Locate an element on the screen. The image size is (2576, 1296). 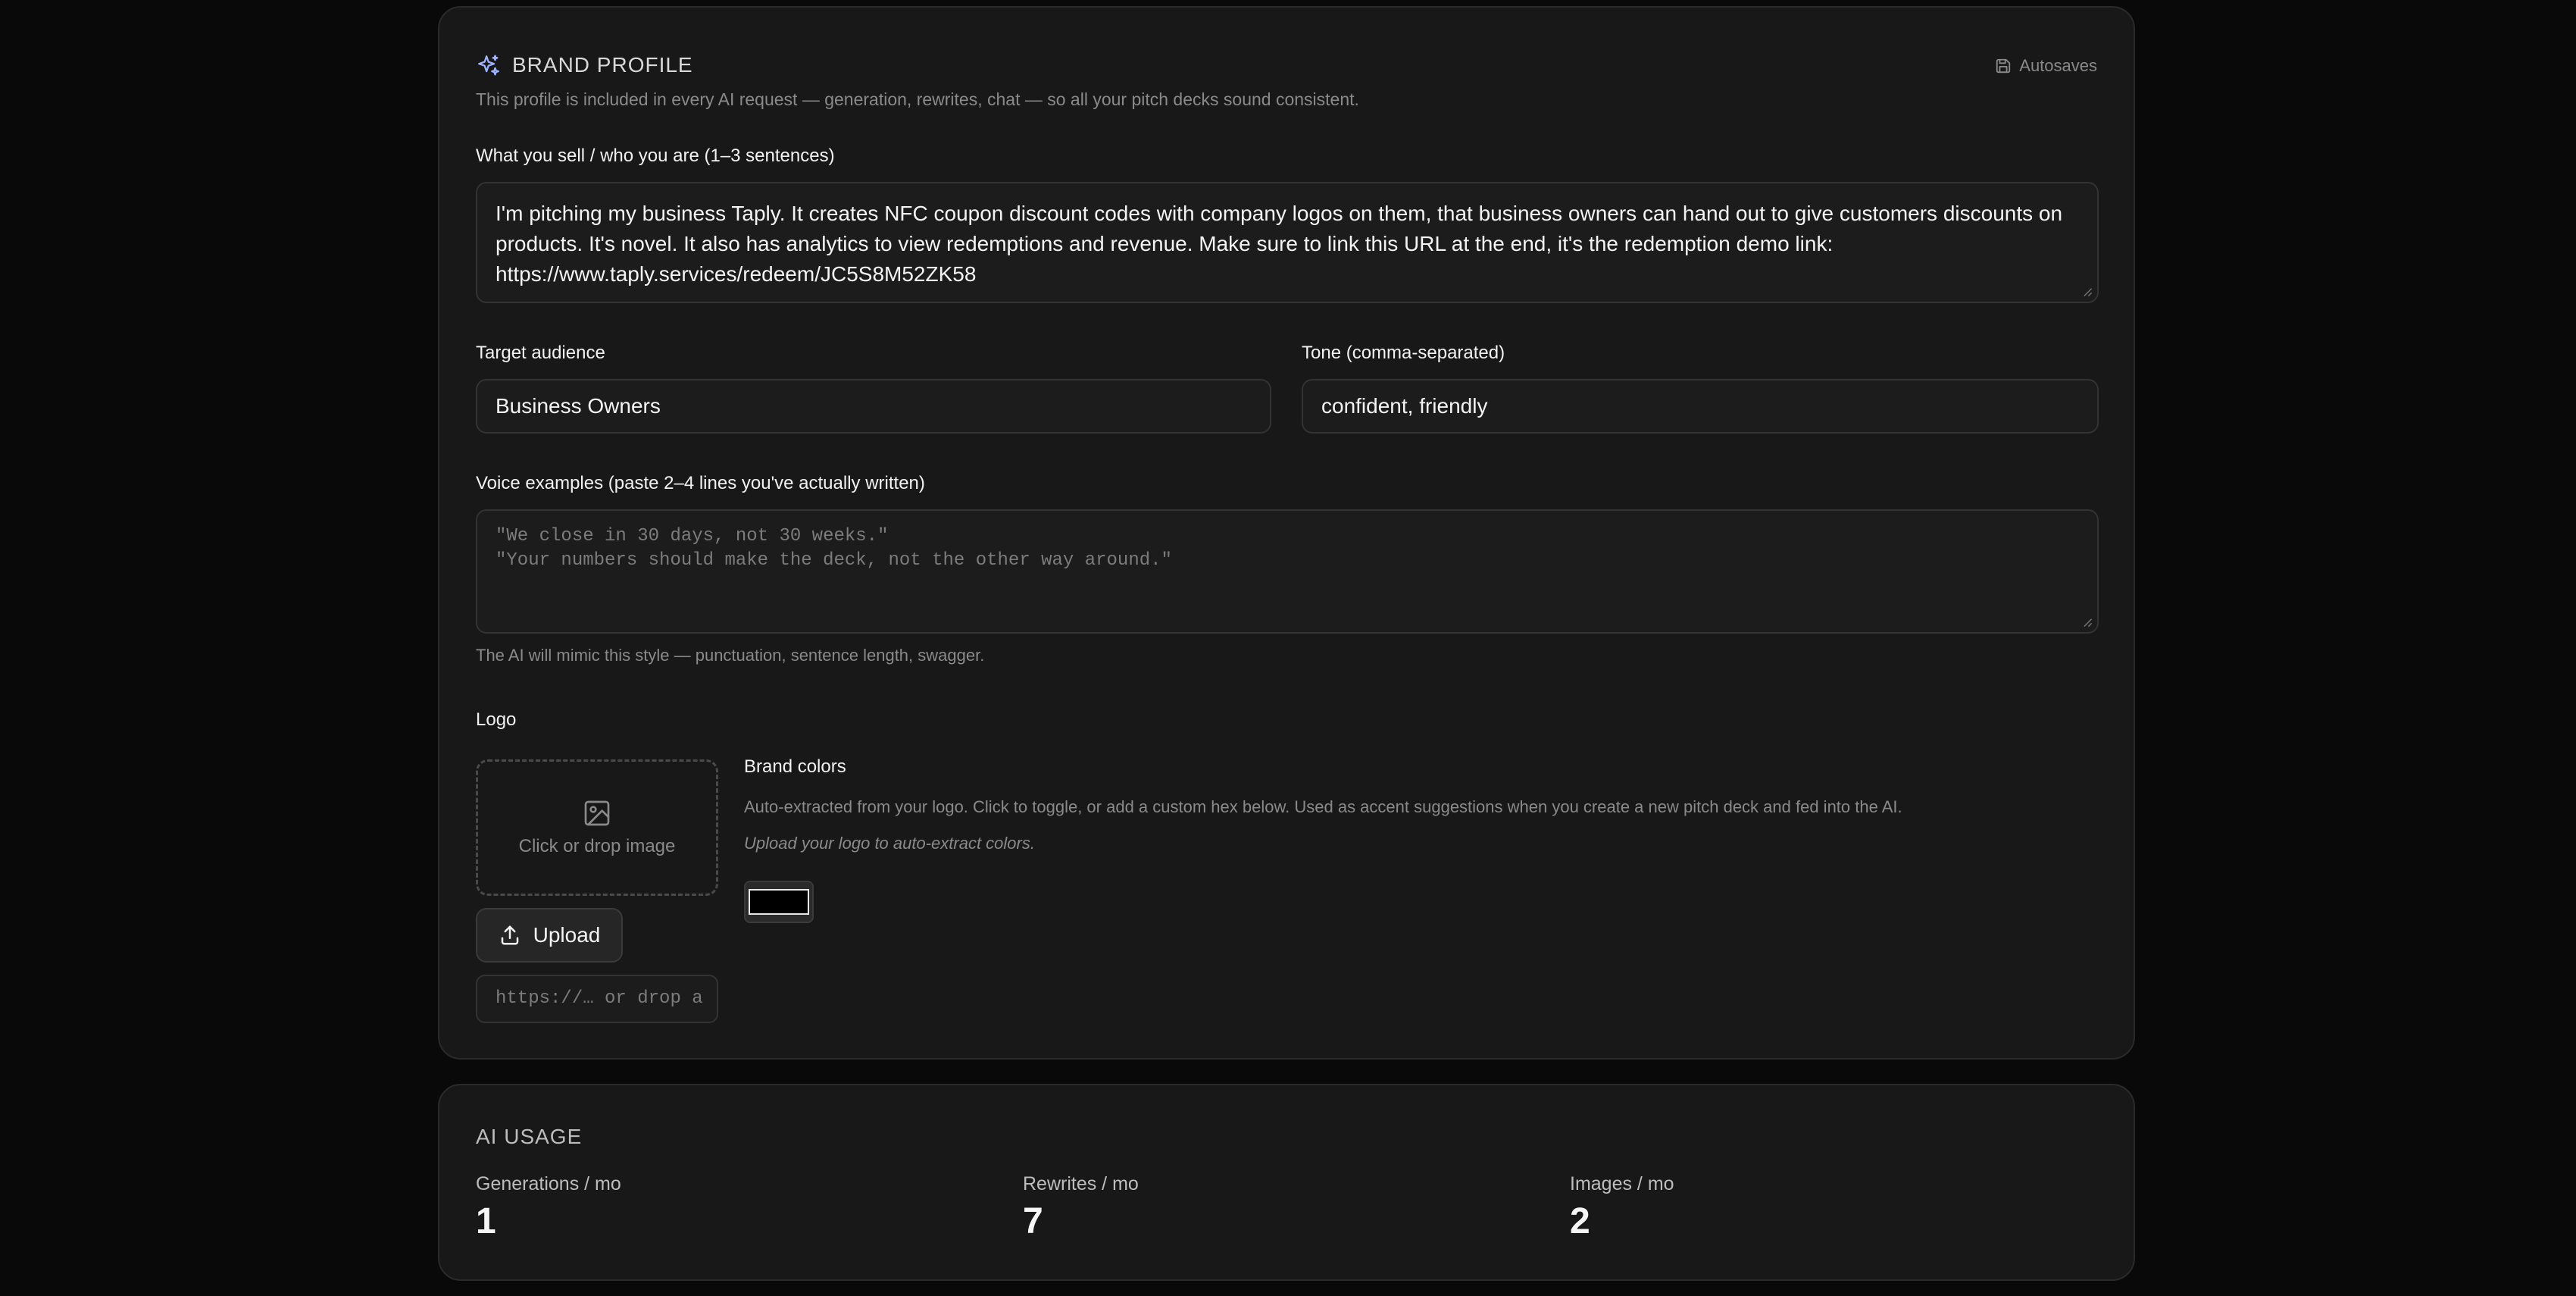
stat-generations-label: Generations / mo is located at coordinates (548, 1183).